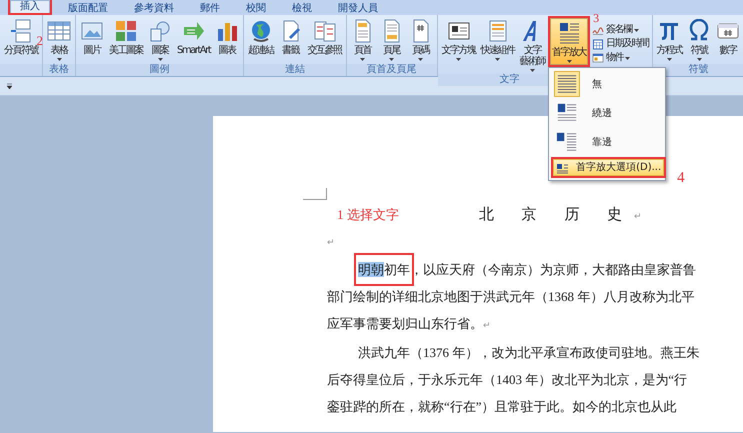 The width and height of the screenshot is (743, 433). What do you see at coordinates (392, 39) in the screenshot?
I see `ribbon-button: 頁尾` at bounding box center [392, 39].